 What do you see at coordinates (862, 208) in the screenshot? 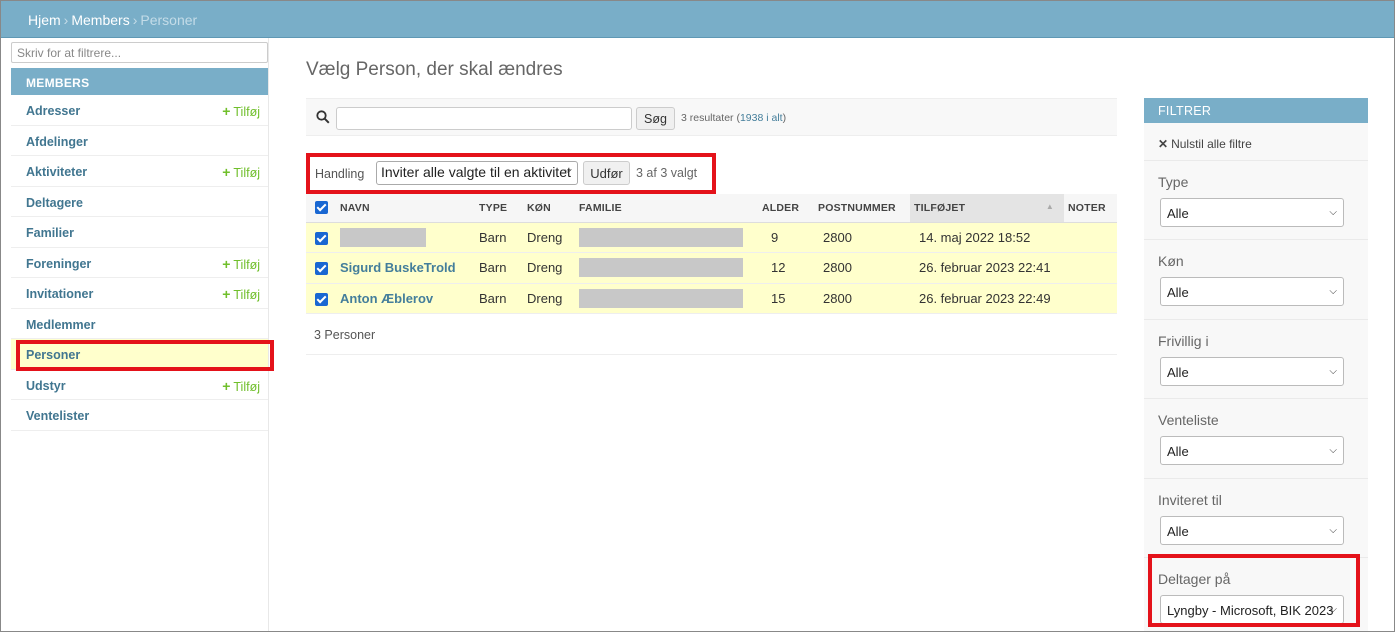
I see `column-header-postal: POSTNUMMER` at bounding box center [862, 208].